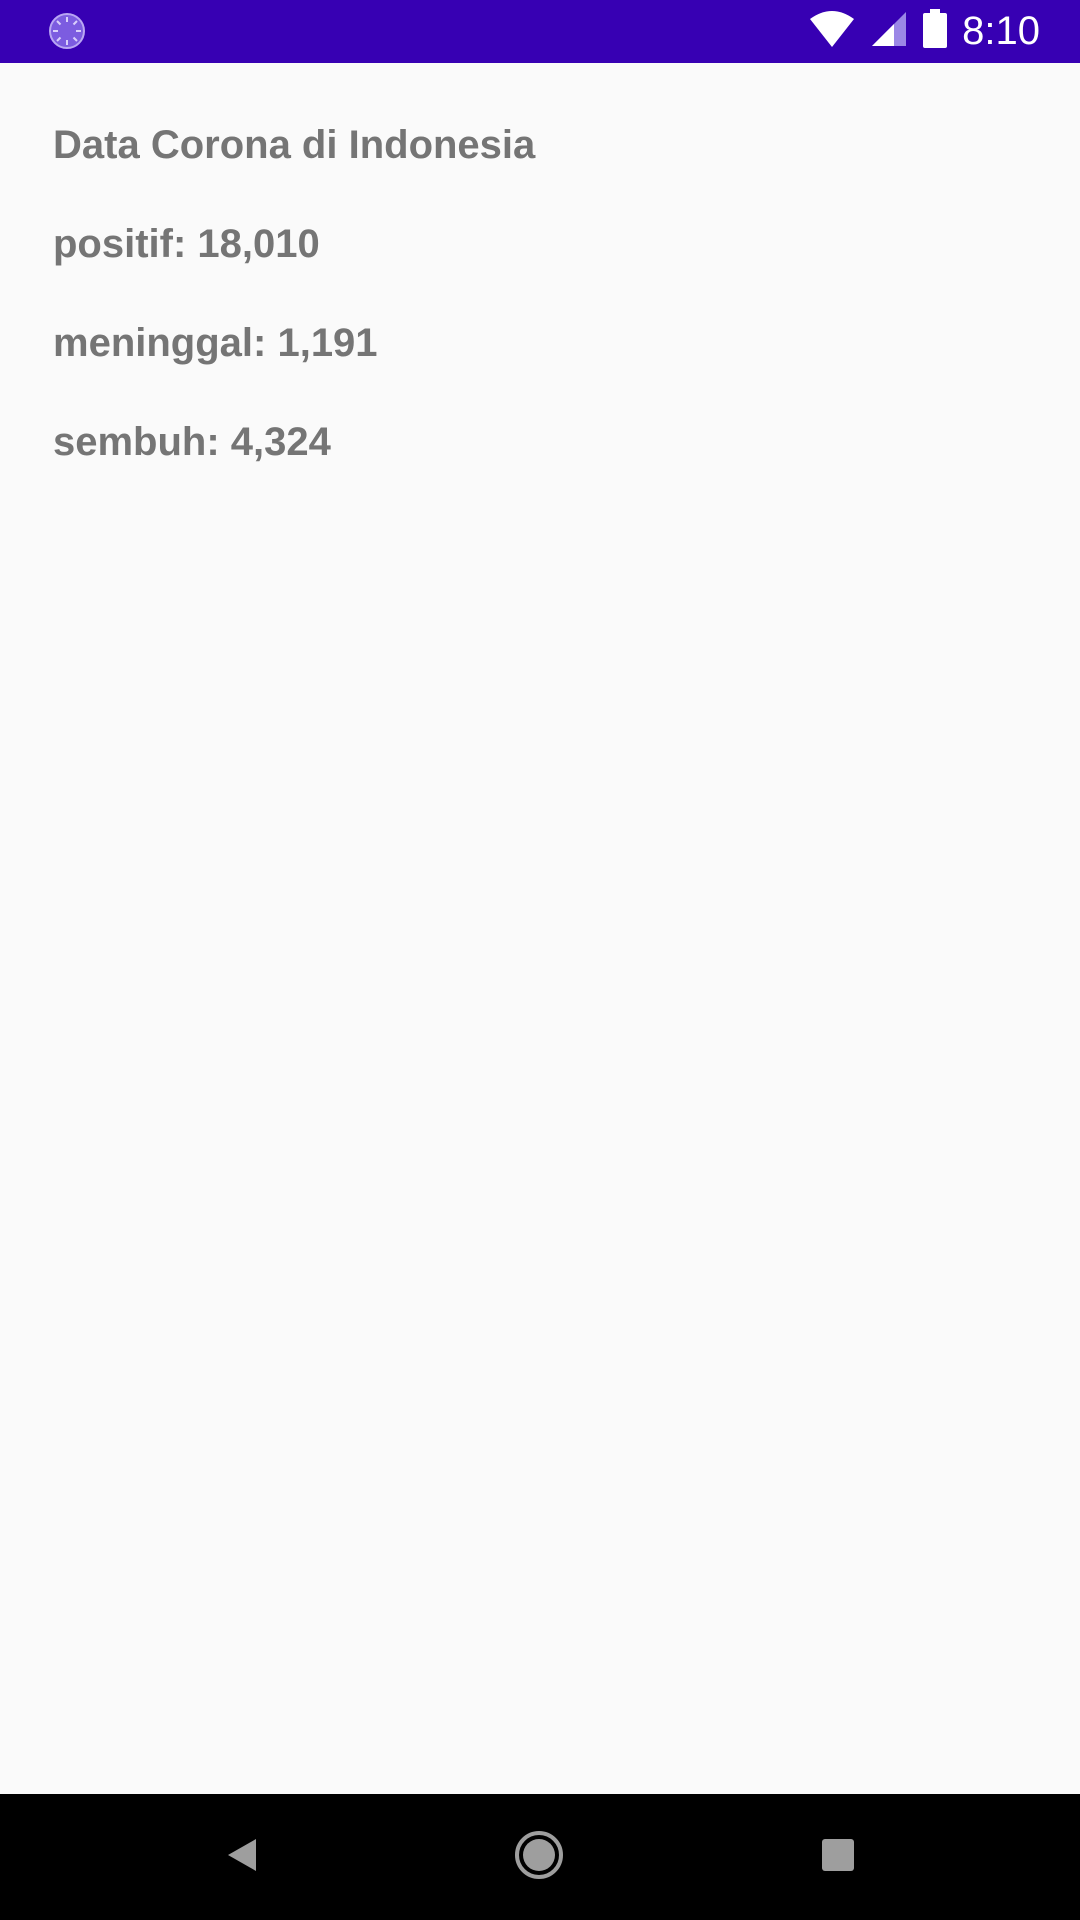  I want to click on back-icon, so click(242, 1857).